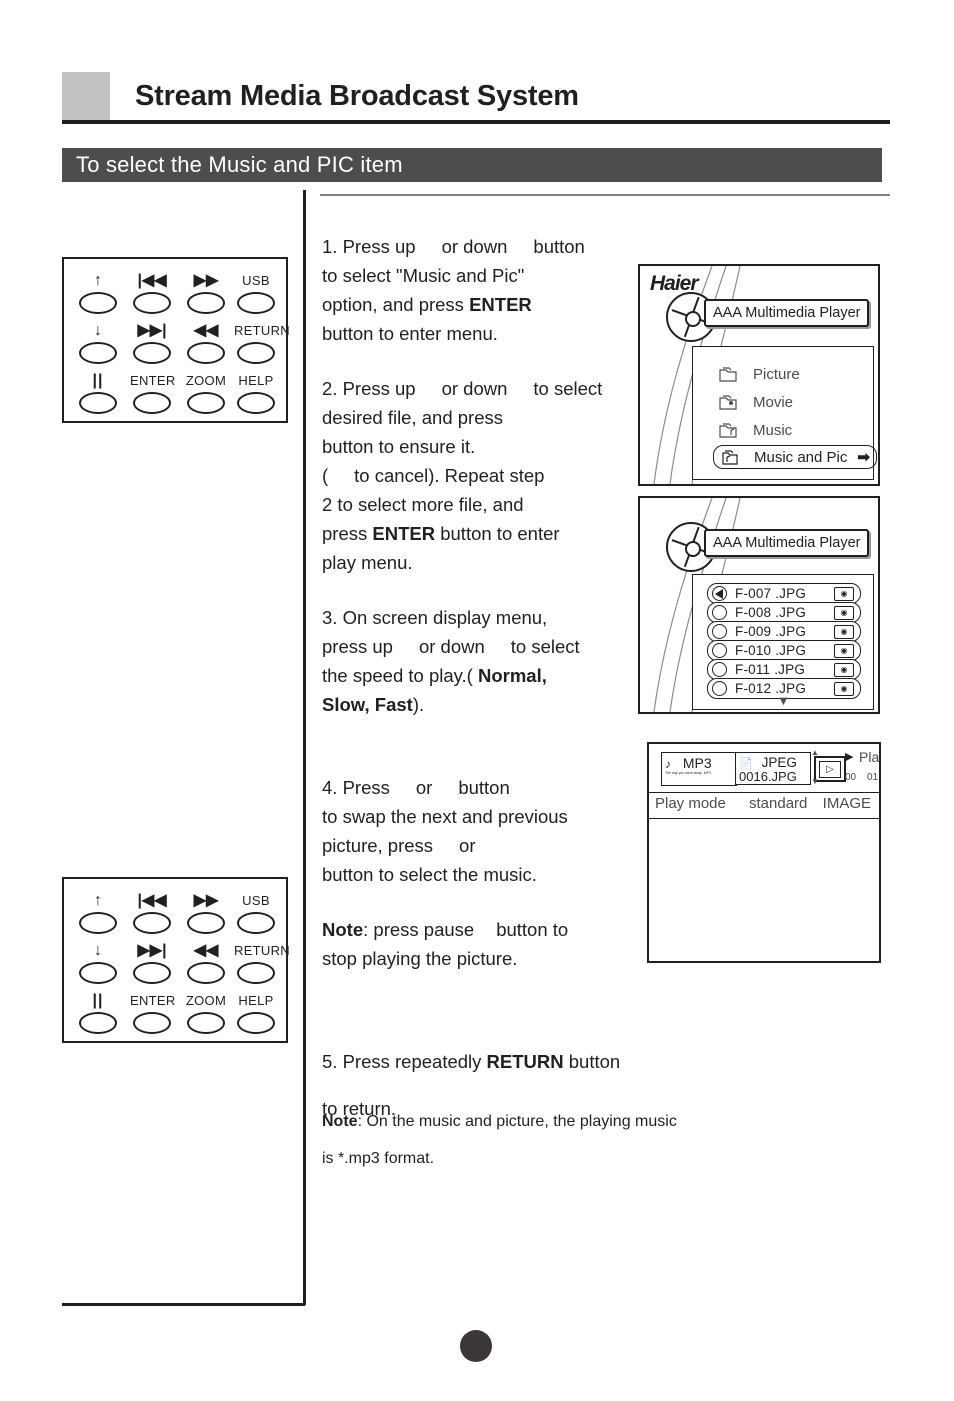  Describe the element at coordinates (688, 773) in the screenshot. I see `mp3-track-micro-text: The day you went away .MP3` at that location.